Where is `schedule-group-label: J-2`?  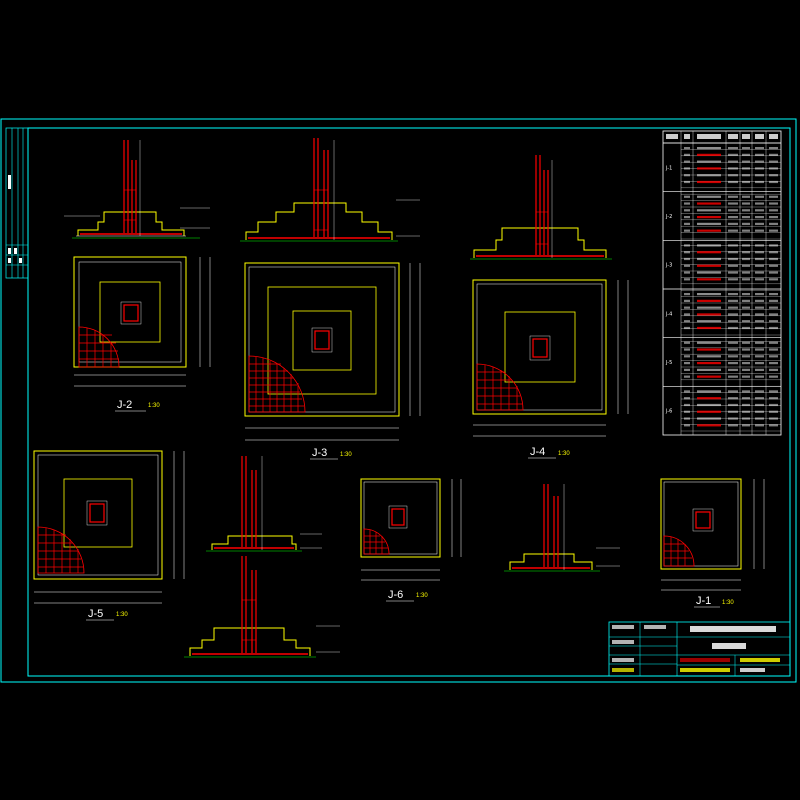
schedule-group-label: J-2 is located at coordinates (668, 217).